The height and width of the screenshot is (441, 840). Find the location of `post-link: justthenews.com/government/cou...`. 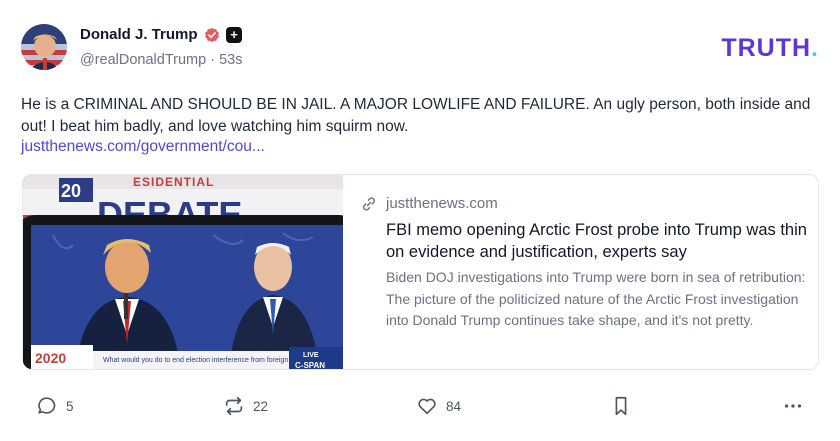

post-link: justthenews.com/government/cou... is located at coordinates (143, 147).